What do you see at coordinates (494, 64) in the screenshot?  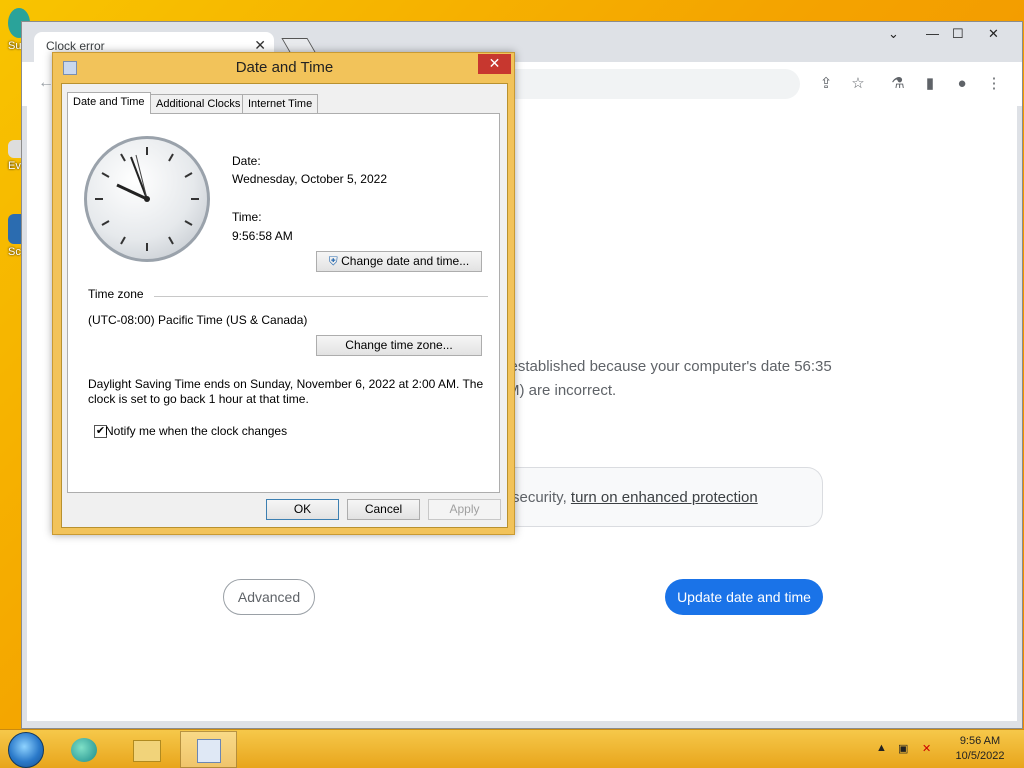 I see `dialog-close-button: ✕` at bounding box center [494, 64].